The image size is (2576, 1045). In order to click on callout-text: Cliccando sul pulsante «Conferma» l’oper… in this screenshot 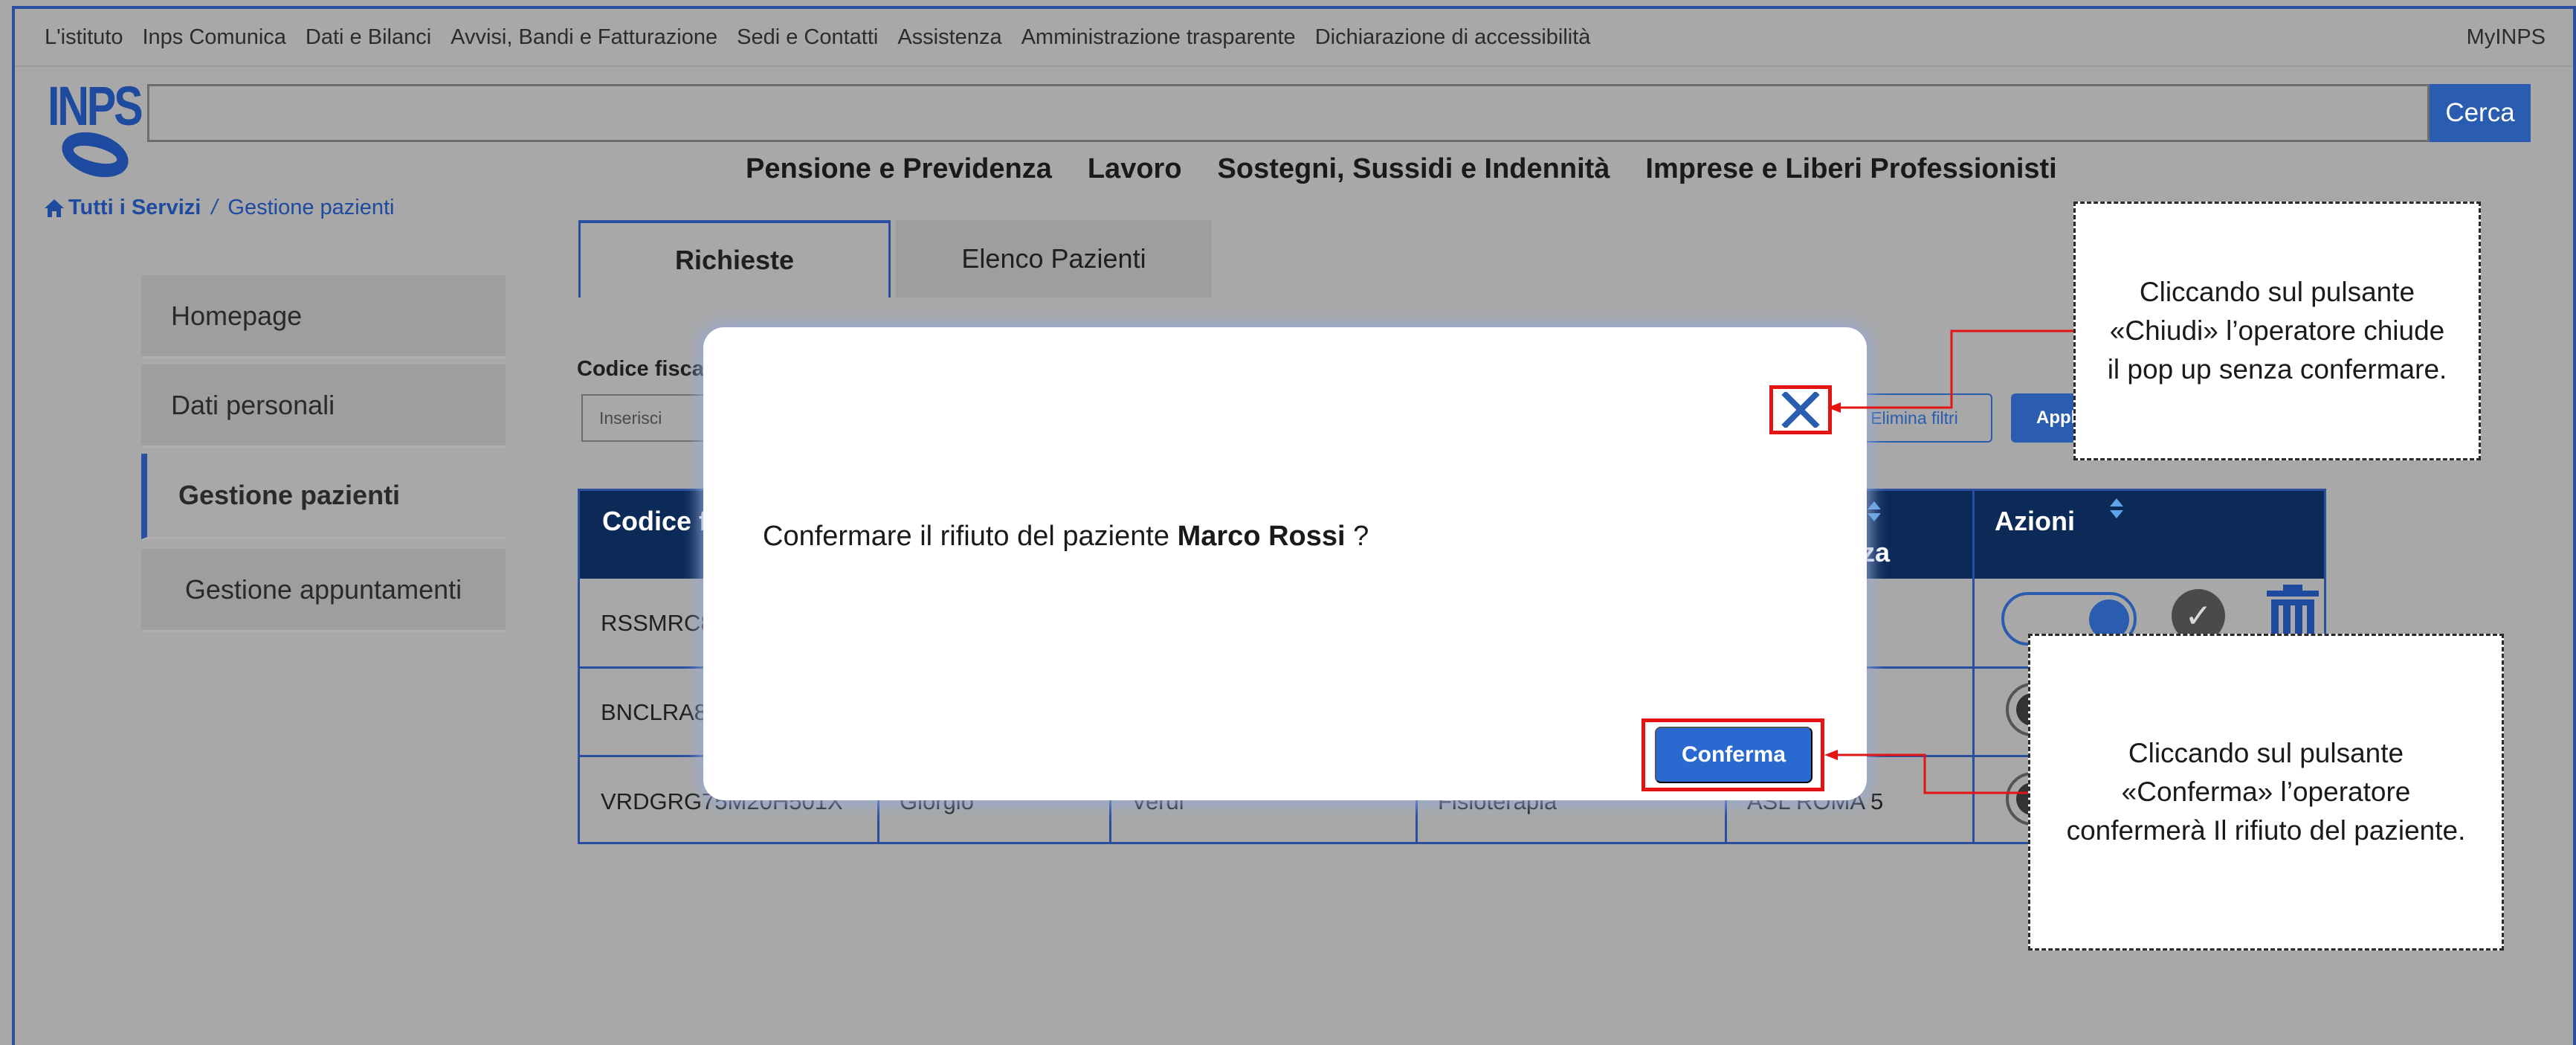, I will do `click(2266, 792)`.